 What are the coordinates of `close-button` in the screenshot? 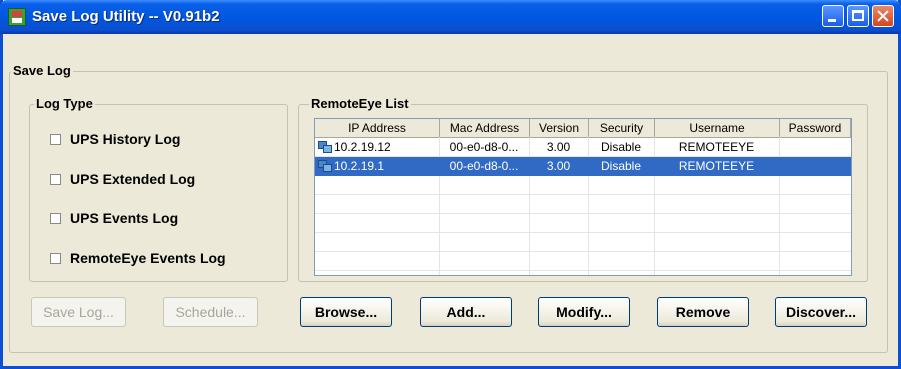 It's located at (883, 16).